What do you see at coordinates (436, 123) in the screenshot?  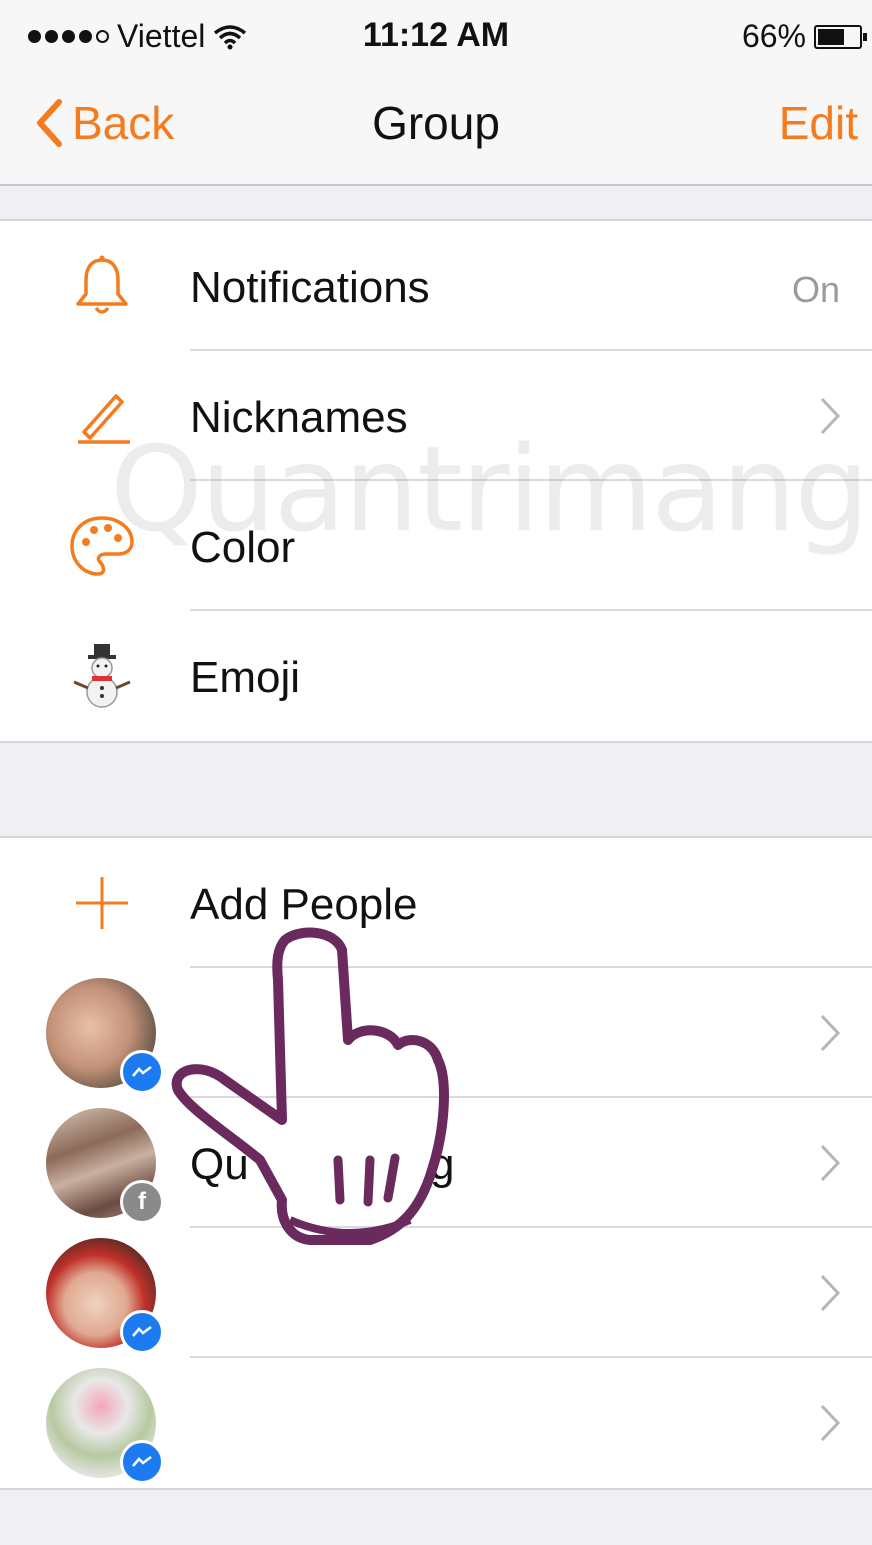 I see `page-title: Group` at bounding box center [436, 123].